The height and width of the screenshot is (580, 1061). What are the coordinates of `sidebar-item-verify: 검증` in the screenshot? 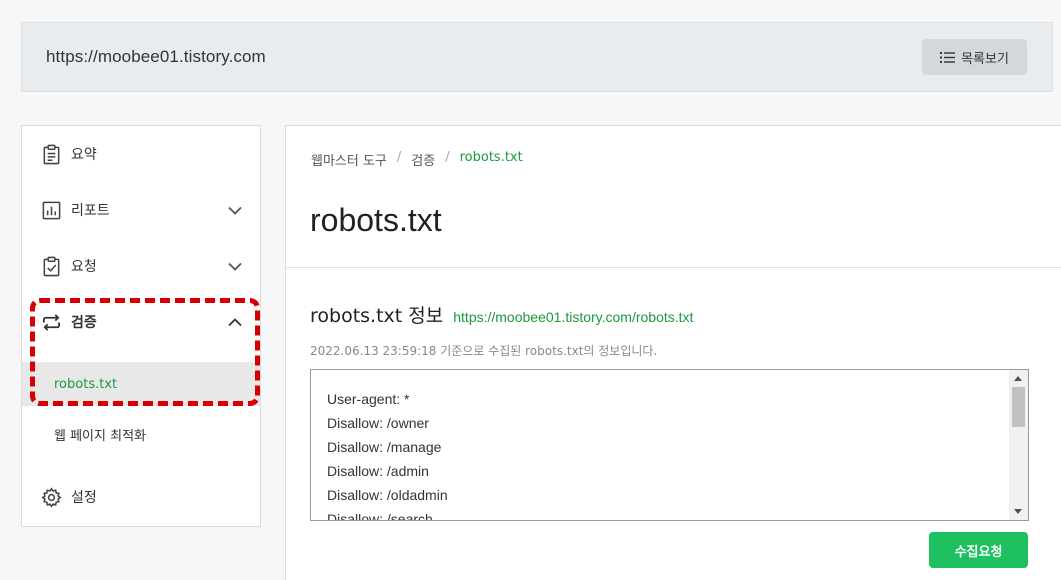 It's located at (141, 322).